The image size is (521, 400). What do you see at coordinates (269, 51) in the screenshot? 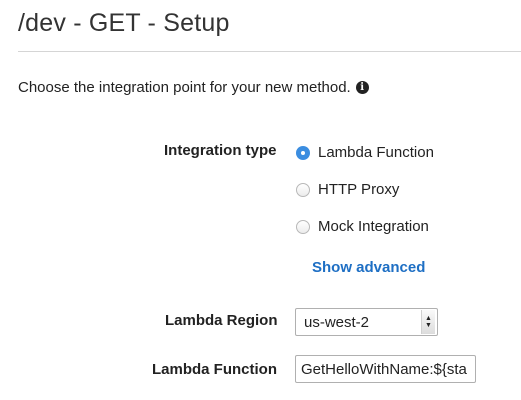
I see `title-divider` at bounding box center [269, 51].